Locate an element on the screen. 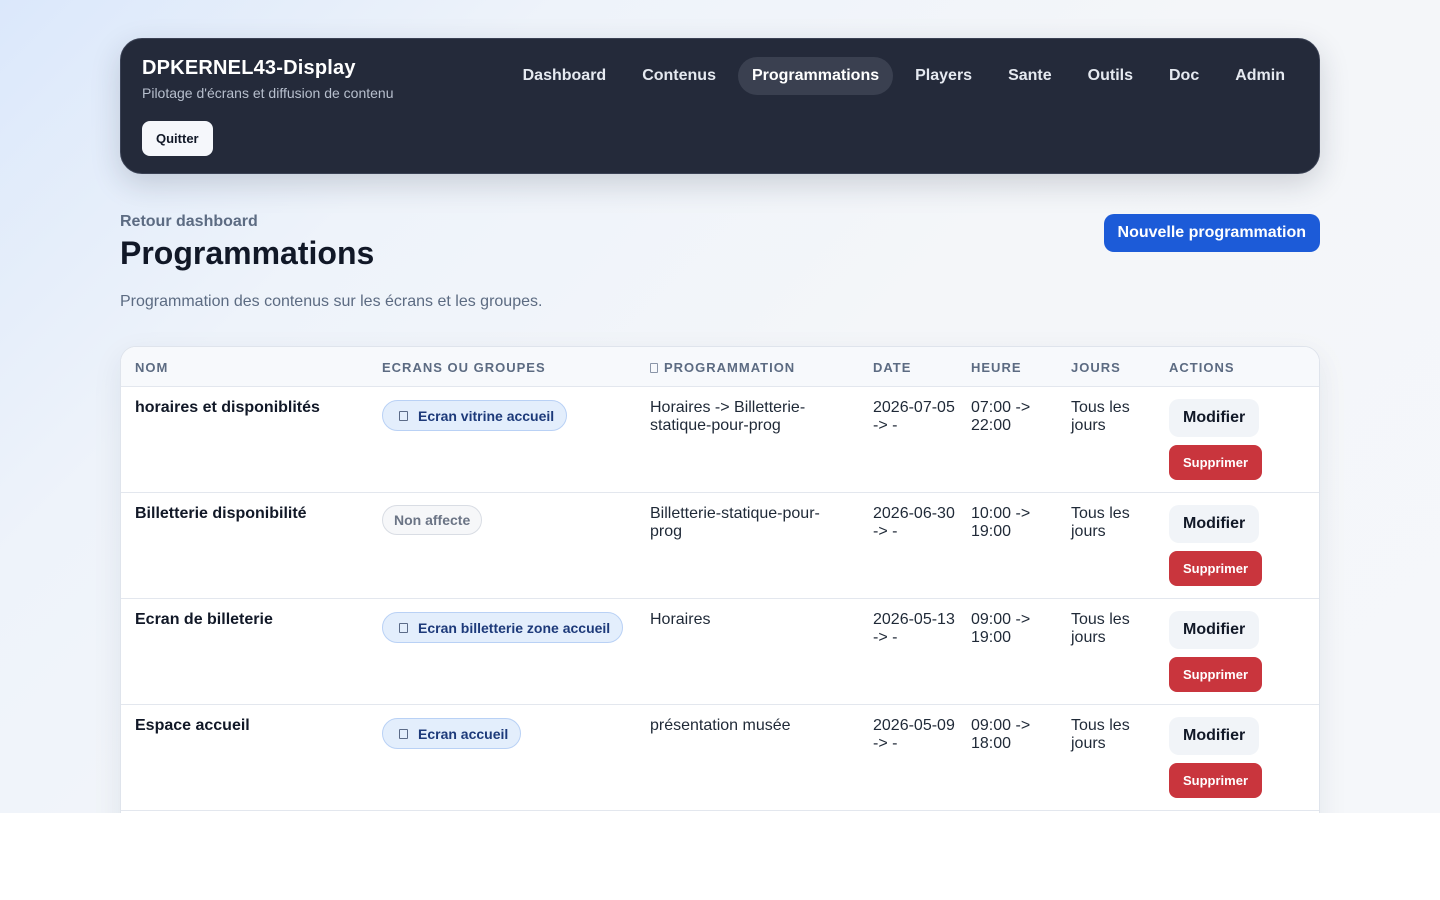 Image resolution: width=1440 pixels, height=900 pixels. new-schedule-button: Nouvelle programmation is located at coordinates (1211, 233).